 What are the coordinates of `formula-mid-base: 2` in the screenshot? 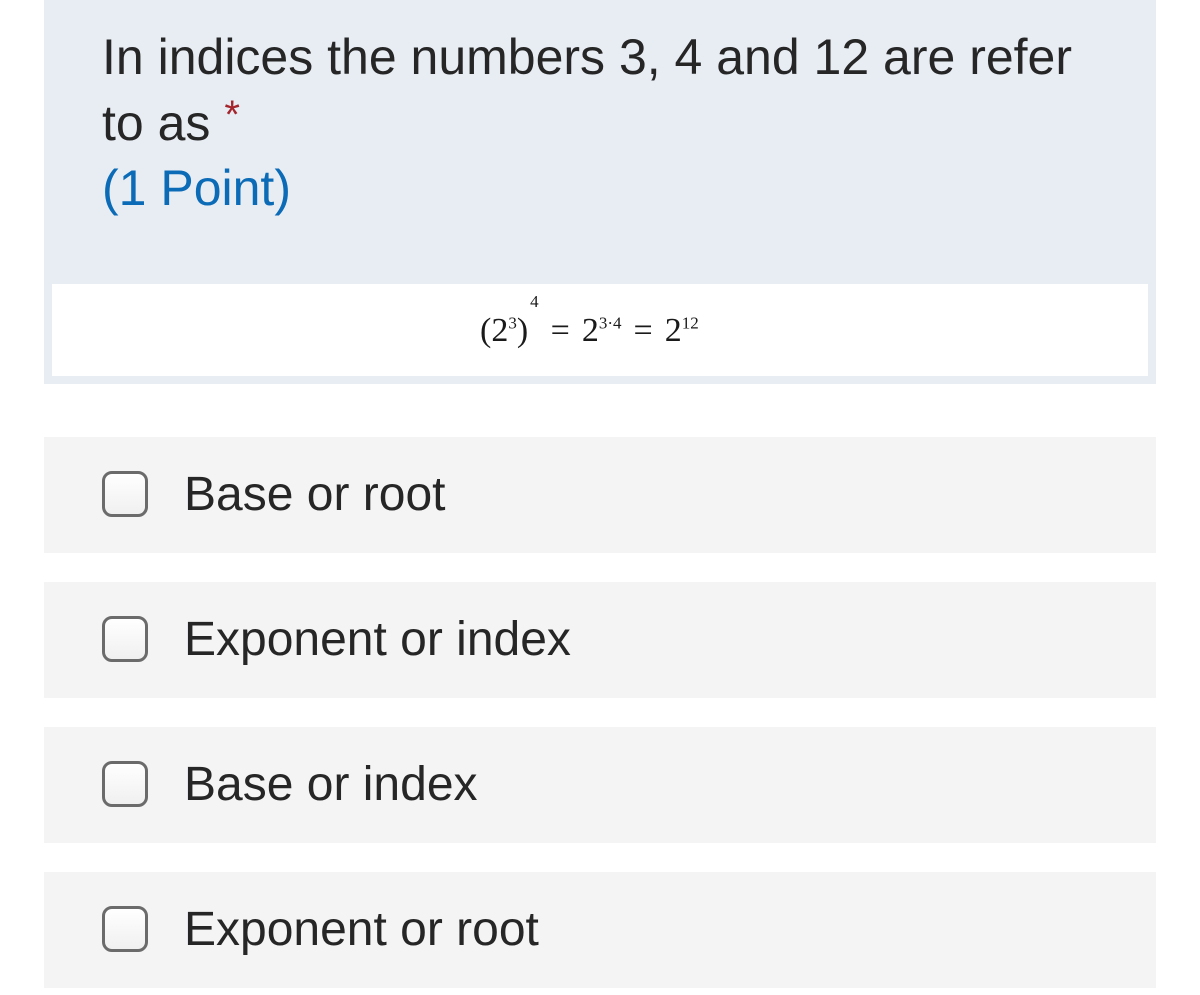 It's located at (590, 330).